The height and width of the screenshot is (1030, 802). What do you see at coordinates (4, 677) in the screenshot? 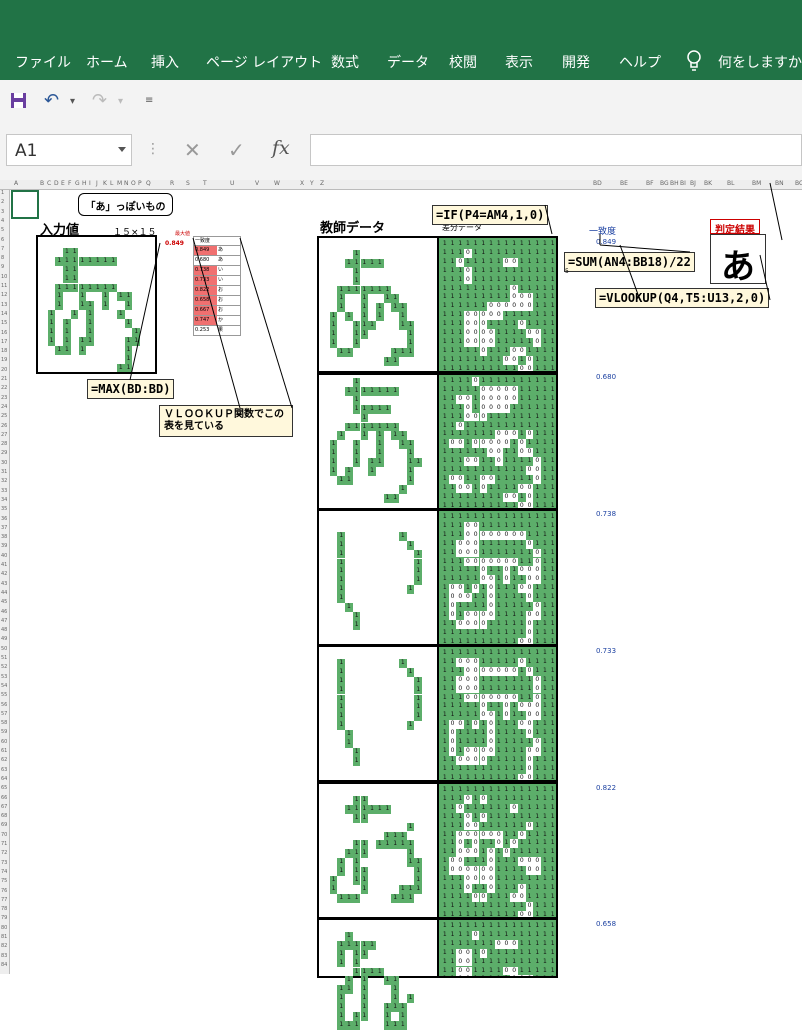
I see `row-header: 53` at bounding box center [4, 677].